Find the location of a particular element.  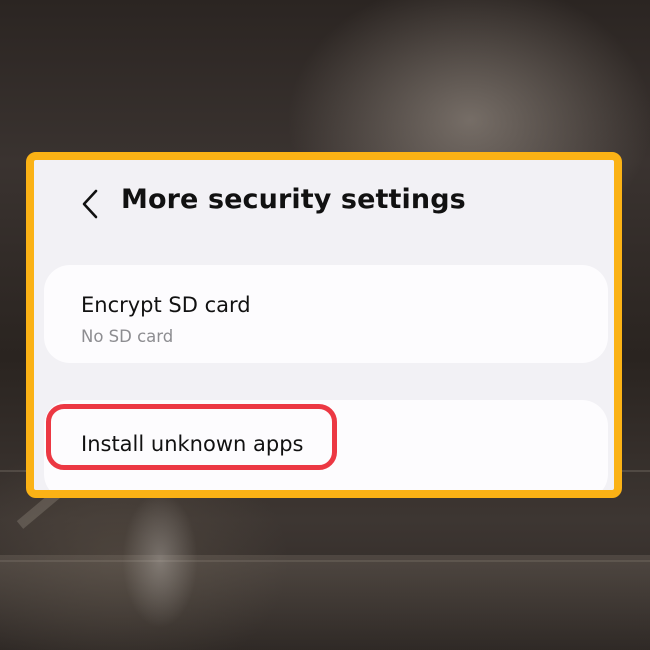

background-field is located at coordinates (325, 602).